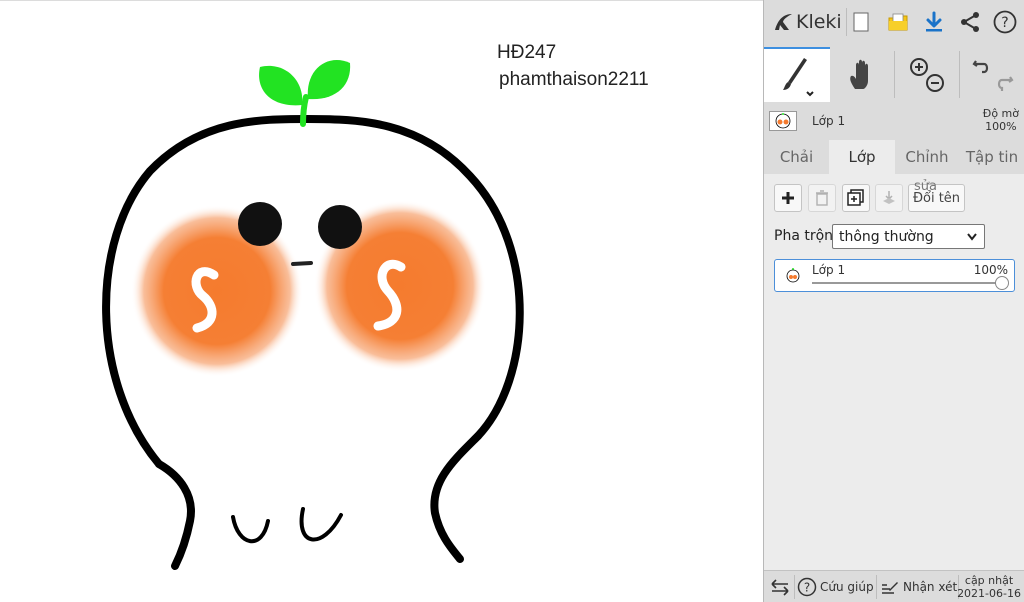  I want to click on duplicate-layer-button, so click(856, 198).